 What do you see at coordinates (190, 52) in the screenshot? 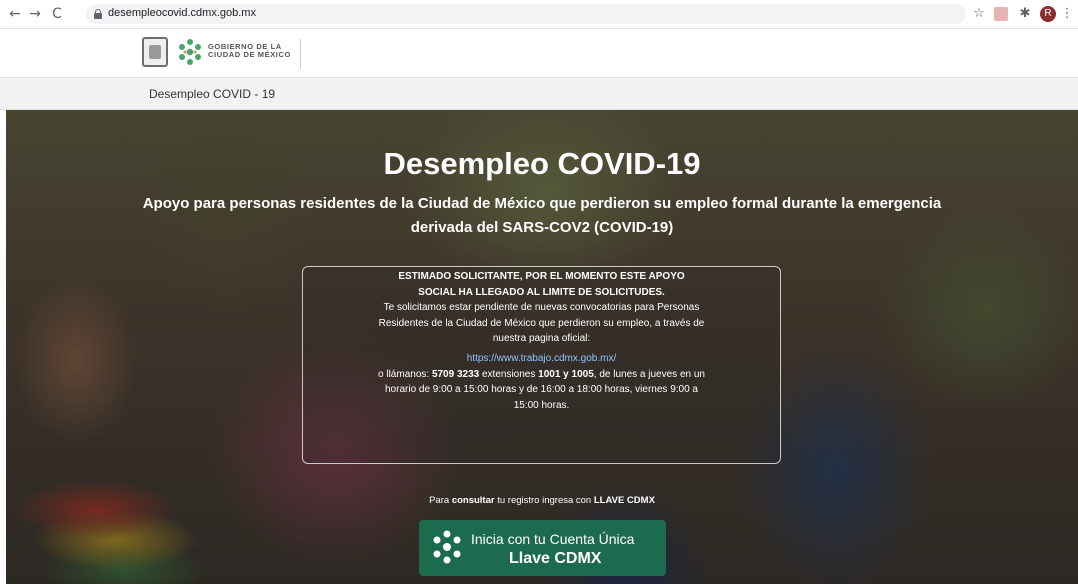
I see `gov-cdmx-logo-icon` at bounding box center [190, 52].